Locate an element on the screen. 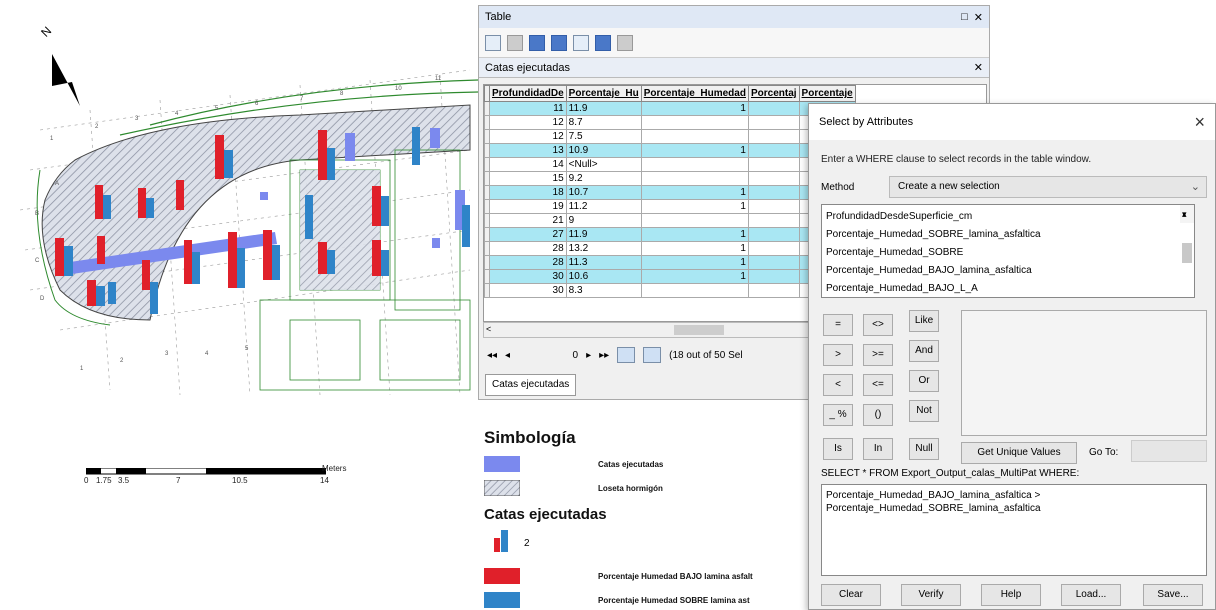 The image size is (1216, 610). table-row: 15 9.2 is located at coordinates (670, 178).